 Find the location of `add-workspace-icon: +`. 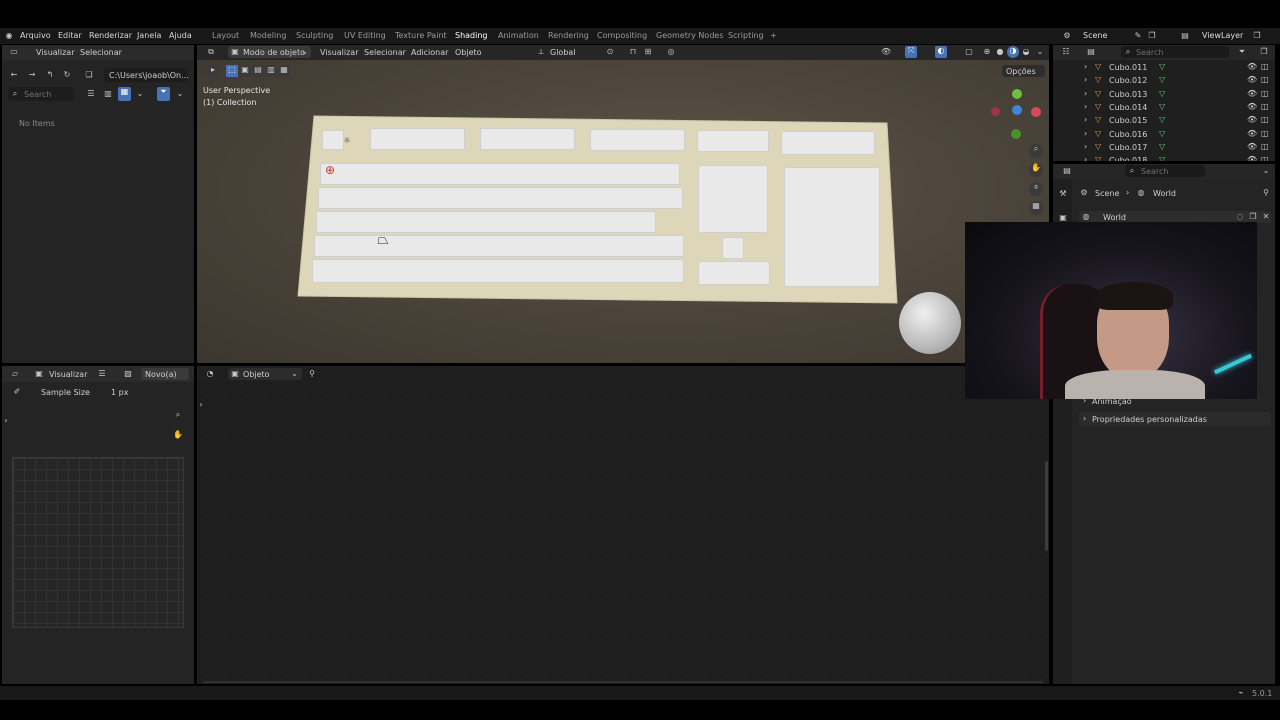

add-workspace-icon: + is located at coordinates (773, 35).